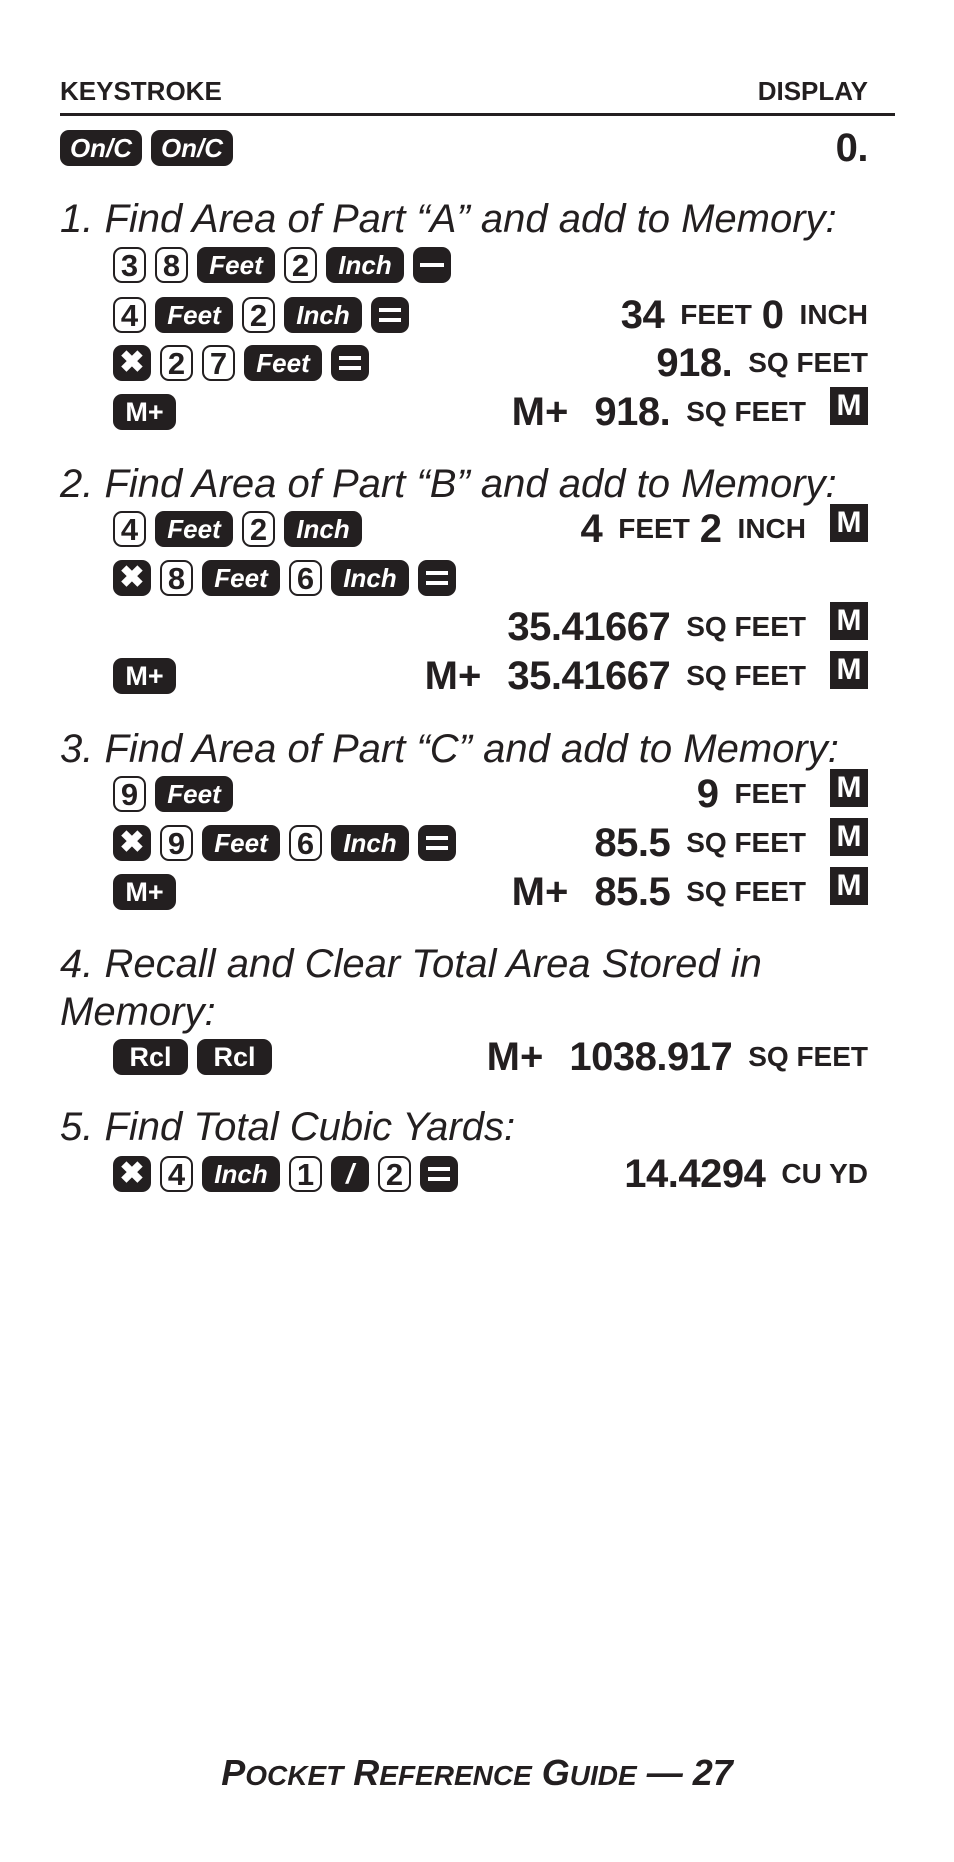 This screenshot has height=1862, width=954. What do you see at coordinates (284, 843) in the screenshot?
I see `keystroke-group: ✖ 9 Feet 6 Inch` at bounding box center [284, 843].